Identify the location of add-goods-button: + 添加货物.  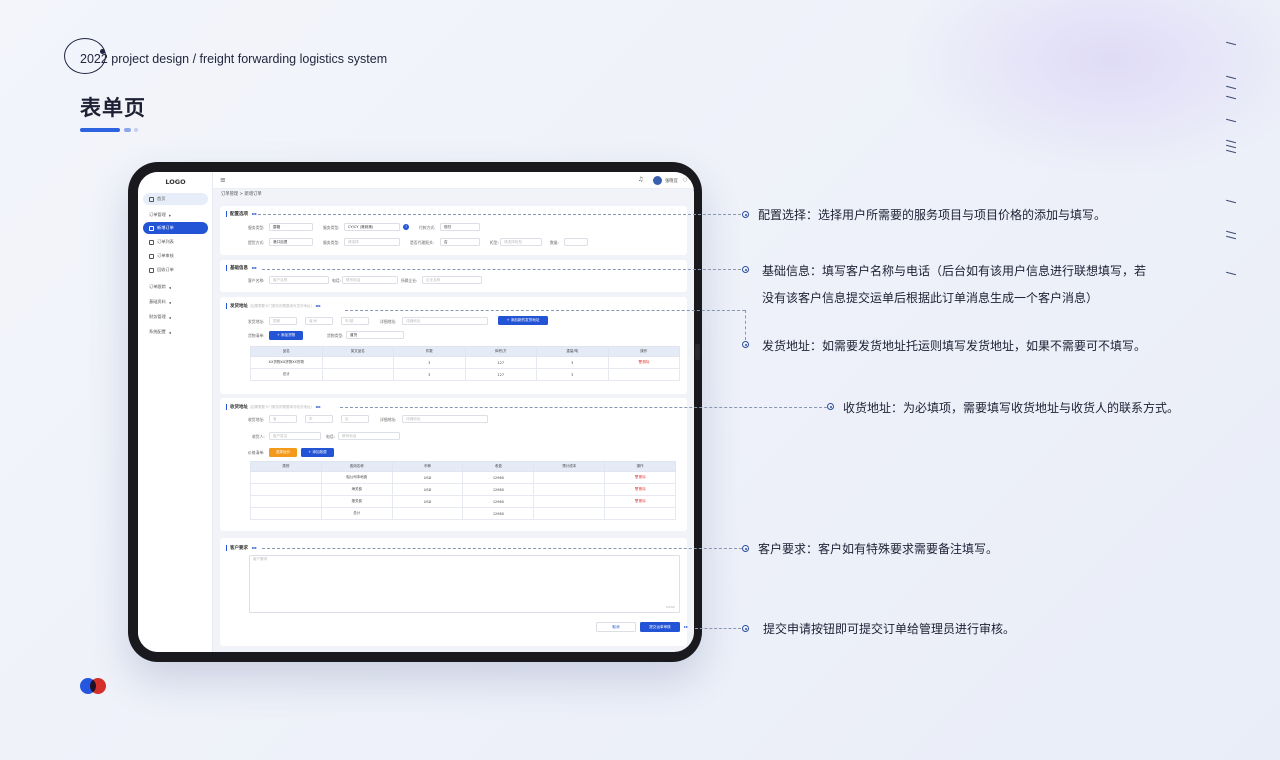
(286, 335).